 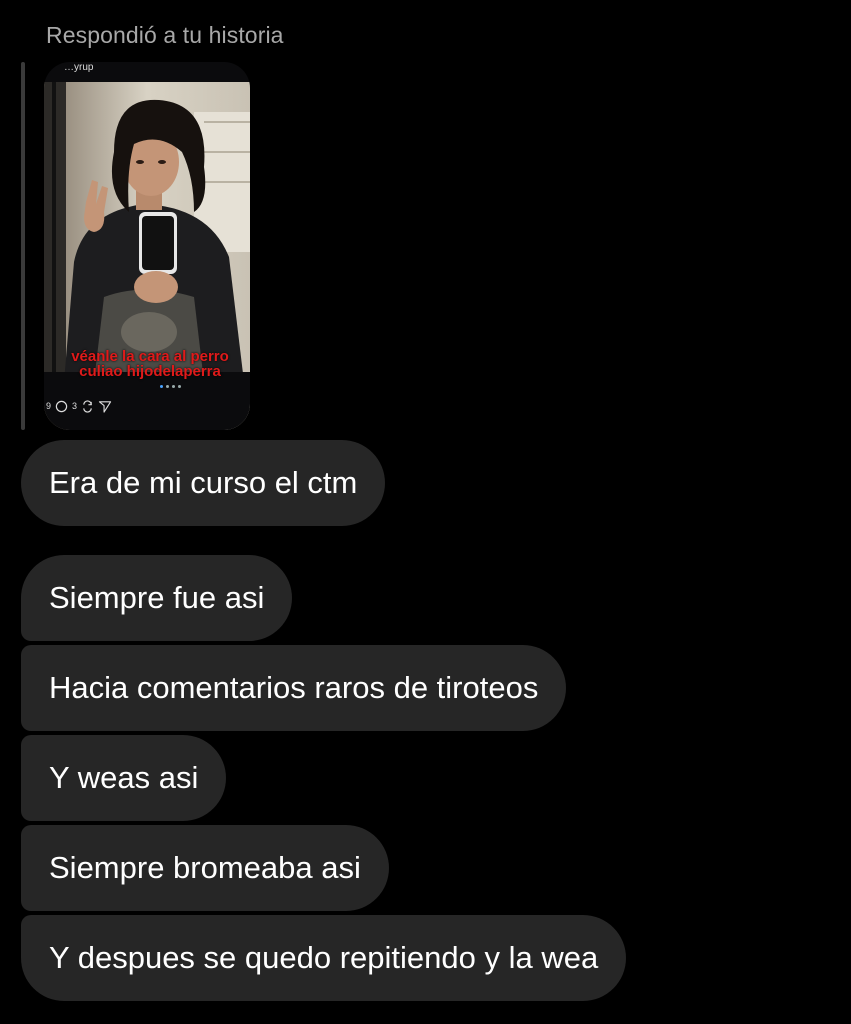 What do you see at coordinates (49, 406) in the screenshot?
I see `likes-count: 9` at bounding box center [49, 406].